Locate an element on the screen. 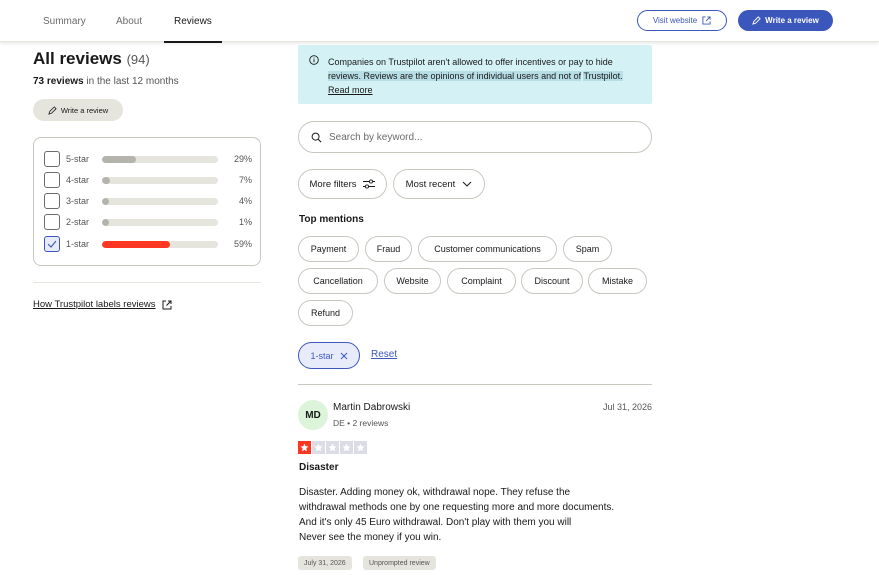 Image resolution: width=879 pixels, height=575 pixels. reviews-heading: All reviews (94) is located at coordinates (91, 59).